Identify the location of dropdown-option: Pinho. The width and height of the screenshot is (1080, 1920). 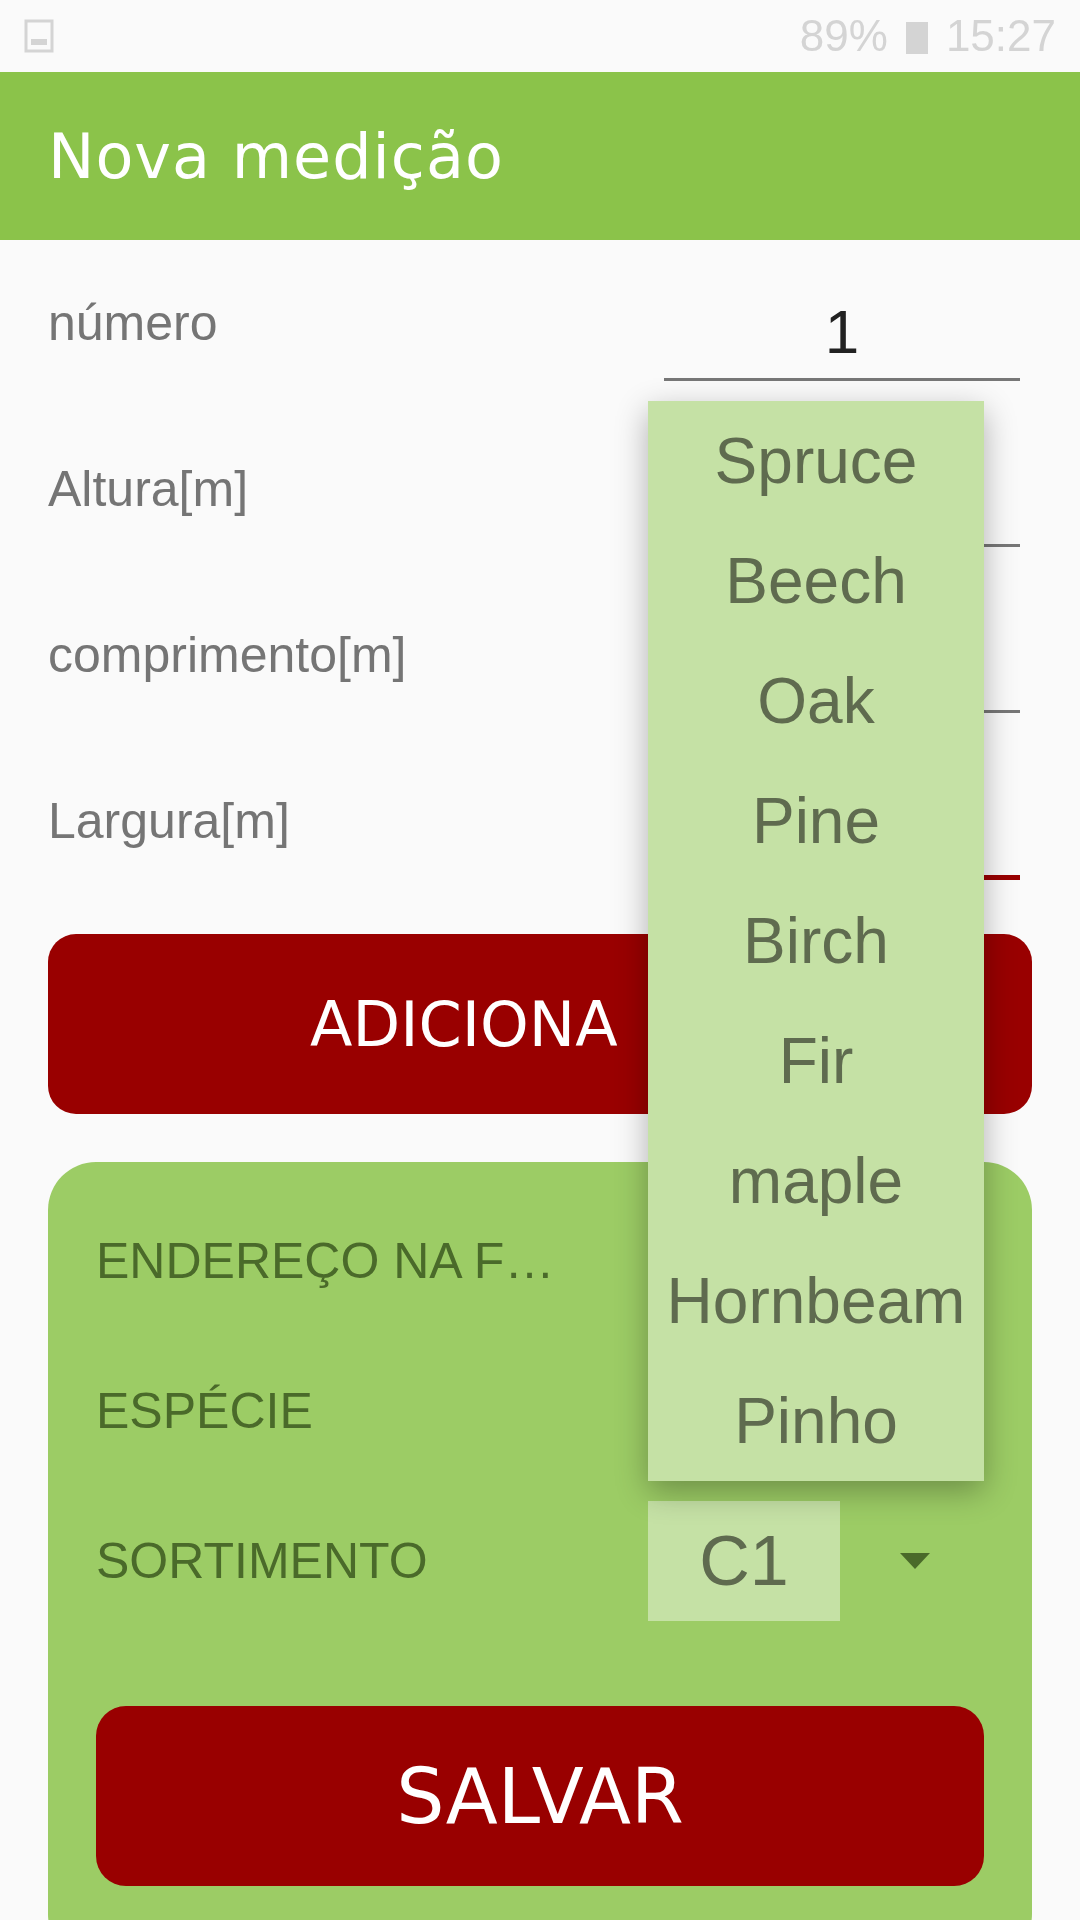
(816, 1421).